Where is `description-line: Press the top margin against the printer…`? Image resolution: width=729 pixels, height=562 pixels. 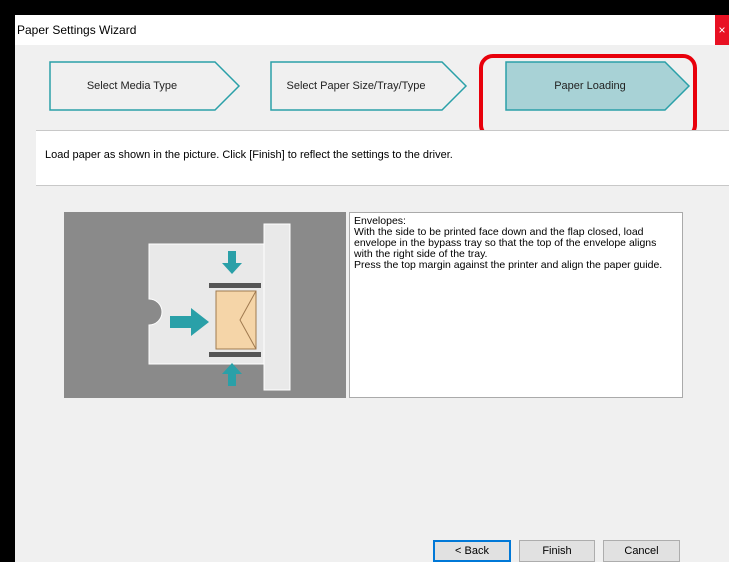 description-line: Press the top margin against the printer… is located at coordinates (508, 265).